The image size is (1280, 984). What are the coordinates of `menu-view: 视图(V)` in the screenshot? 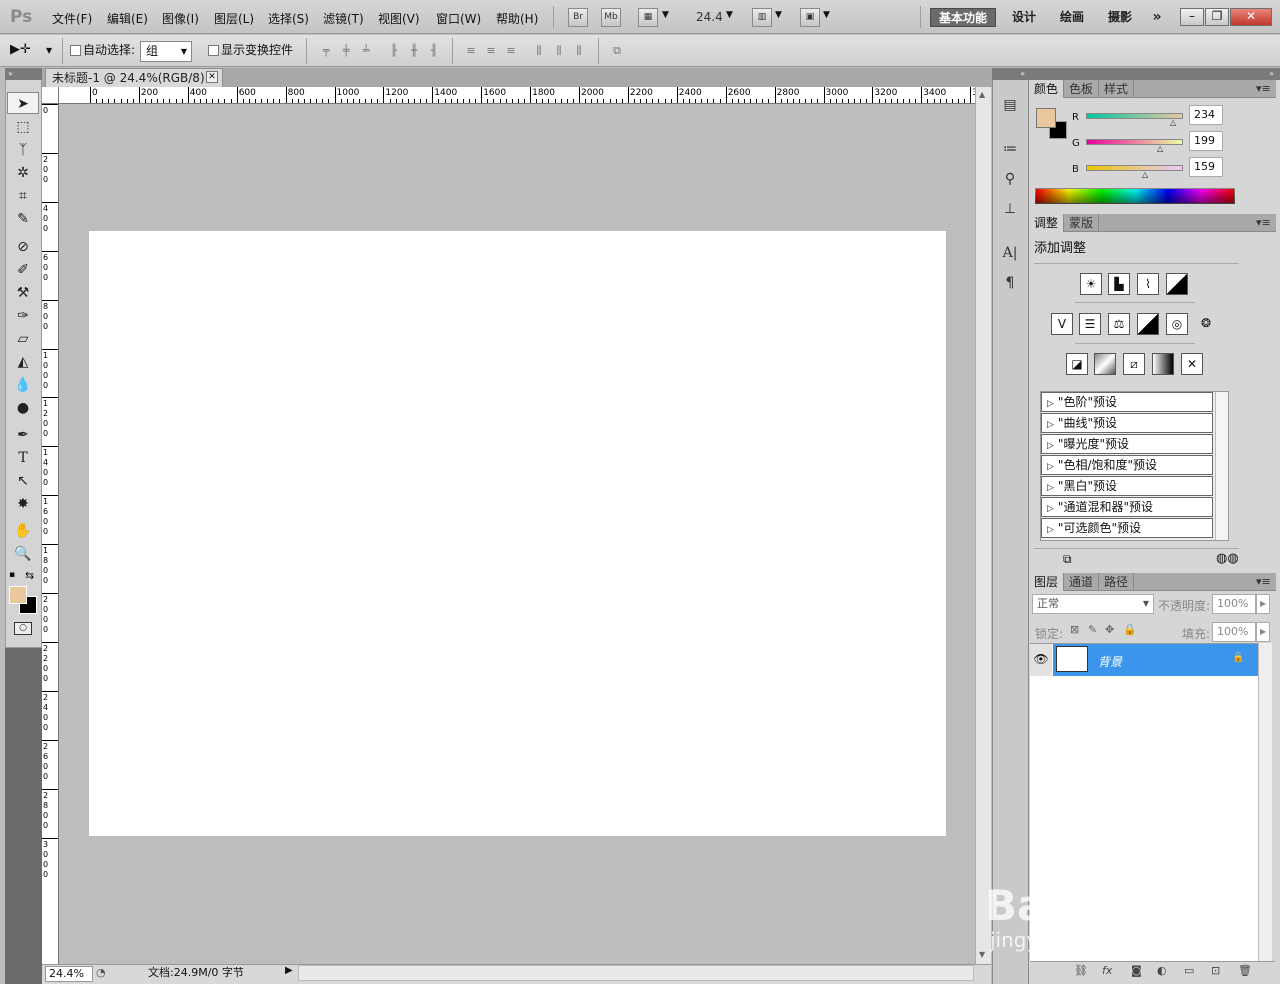 It's located at (399, 18).